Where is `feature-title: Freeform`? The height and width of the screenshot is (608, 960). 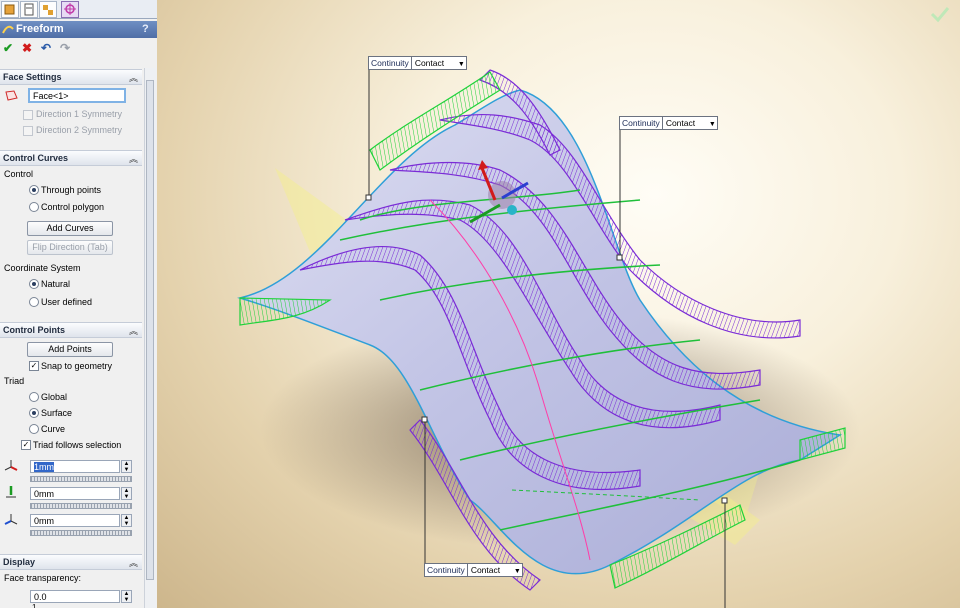
feature-title: Freeform is located at coordinates (40, 29).